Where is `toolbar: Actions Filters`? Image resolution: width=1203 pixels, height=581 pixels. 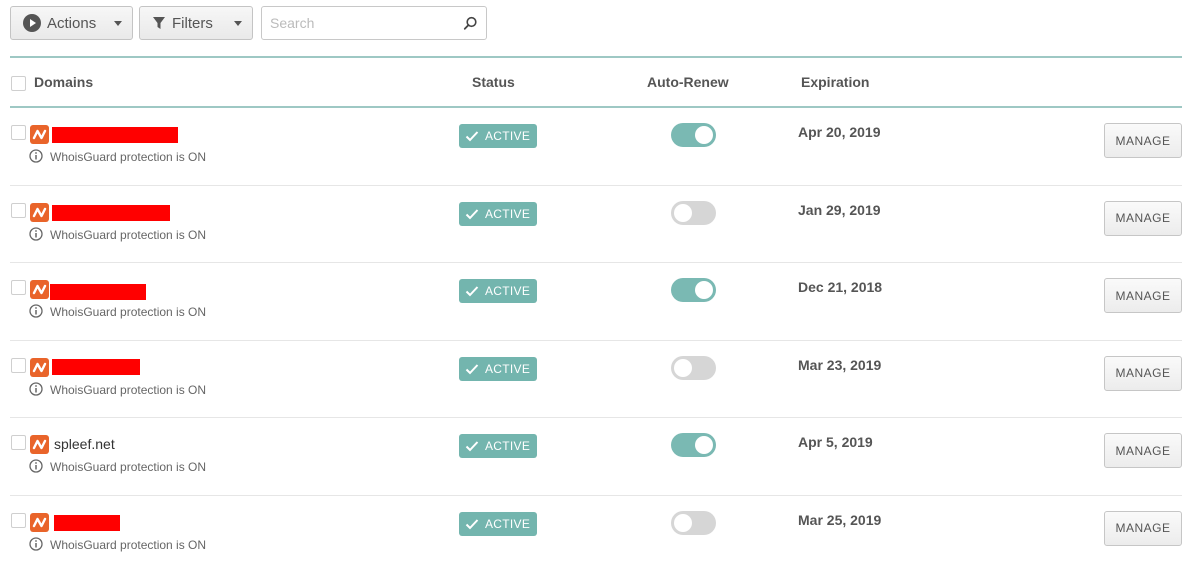 toolbar: Actions Filters is located at coordinates (248, 23).